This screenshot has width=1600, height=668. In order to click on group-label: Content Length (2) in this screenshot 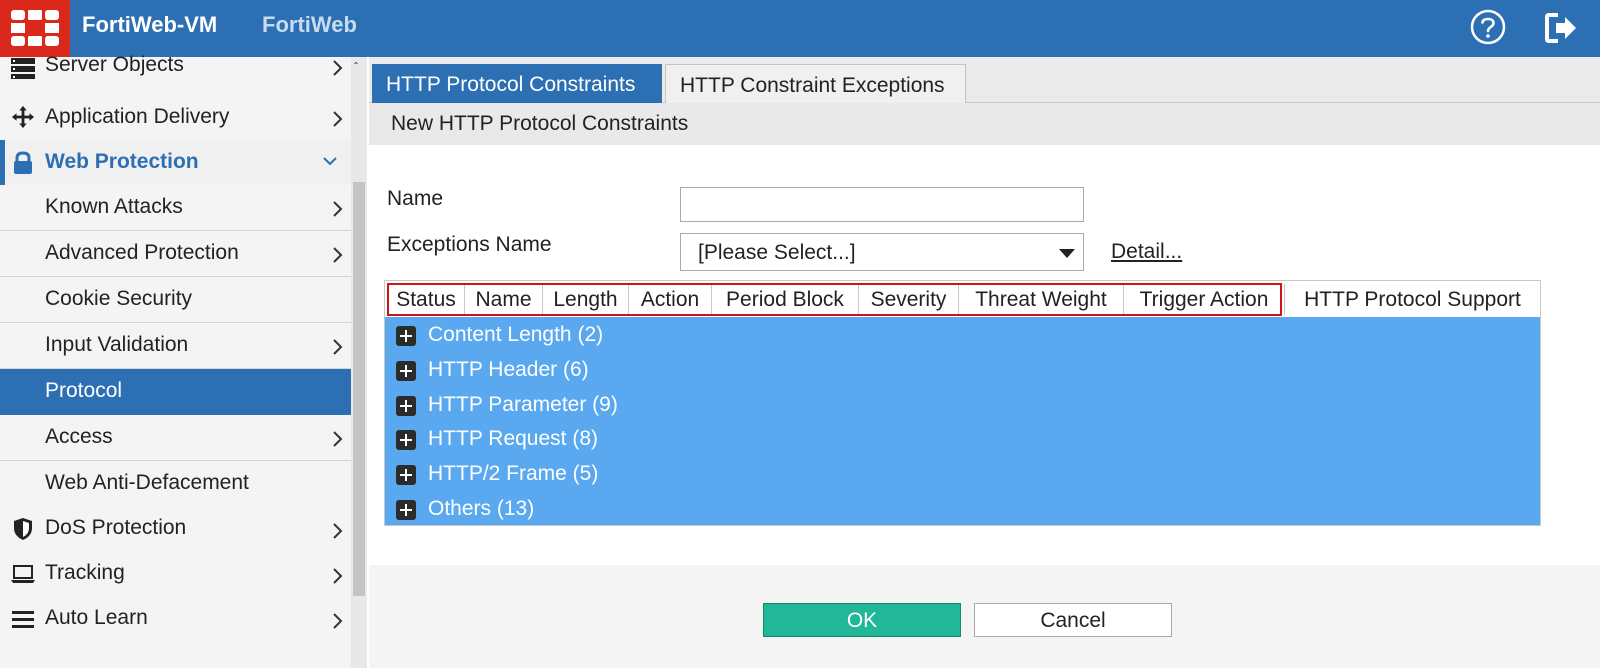, I will do `click(516, 334)`.